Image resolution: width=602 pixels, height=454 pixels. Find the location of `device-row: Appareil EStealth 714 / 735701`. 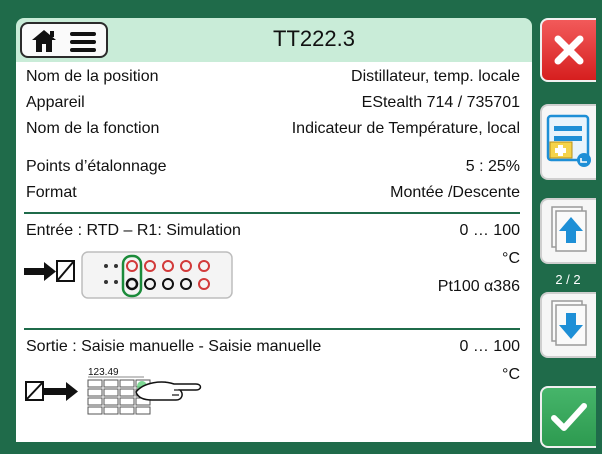

device-row: Appareil EStealth 714 / 735701 is located at coordinates (273, 105).